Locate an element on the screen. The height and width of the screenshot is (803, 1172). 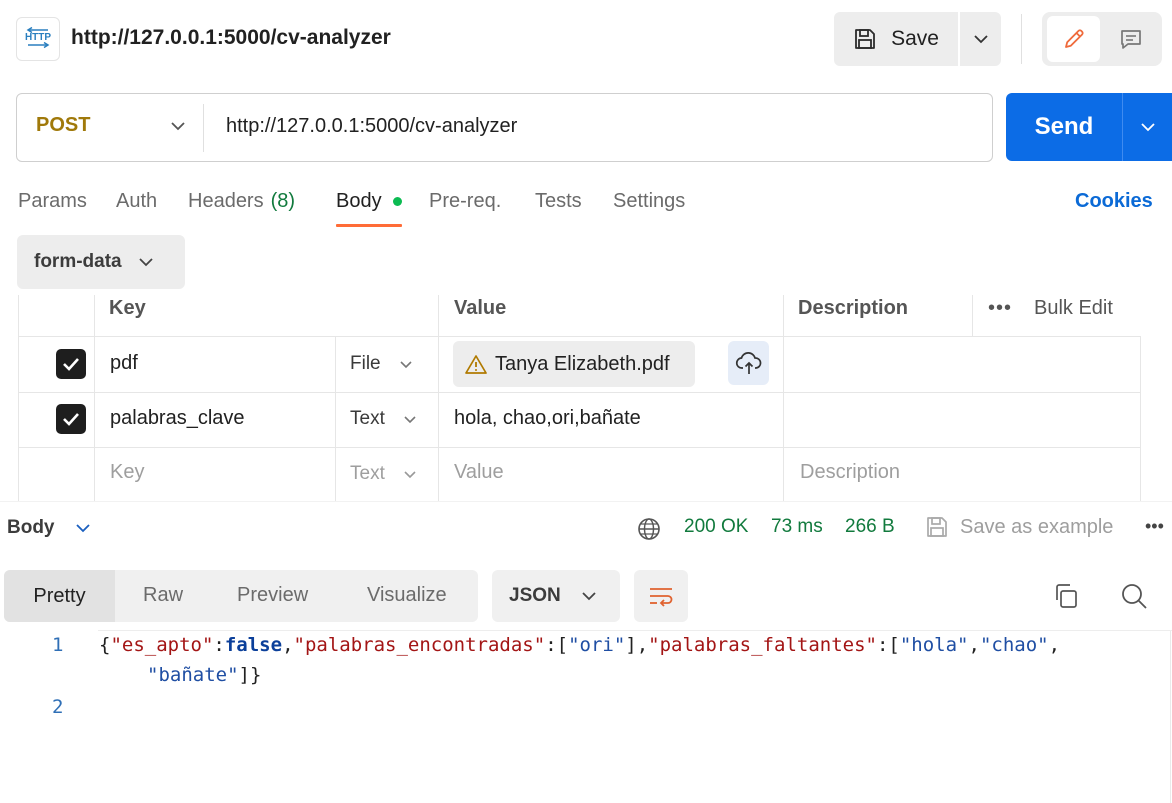
tab-settings: Settings is located at coordinates (649, 201).